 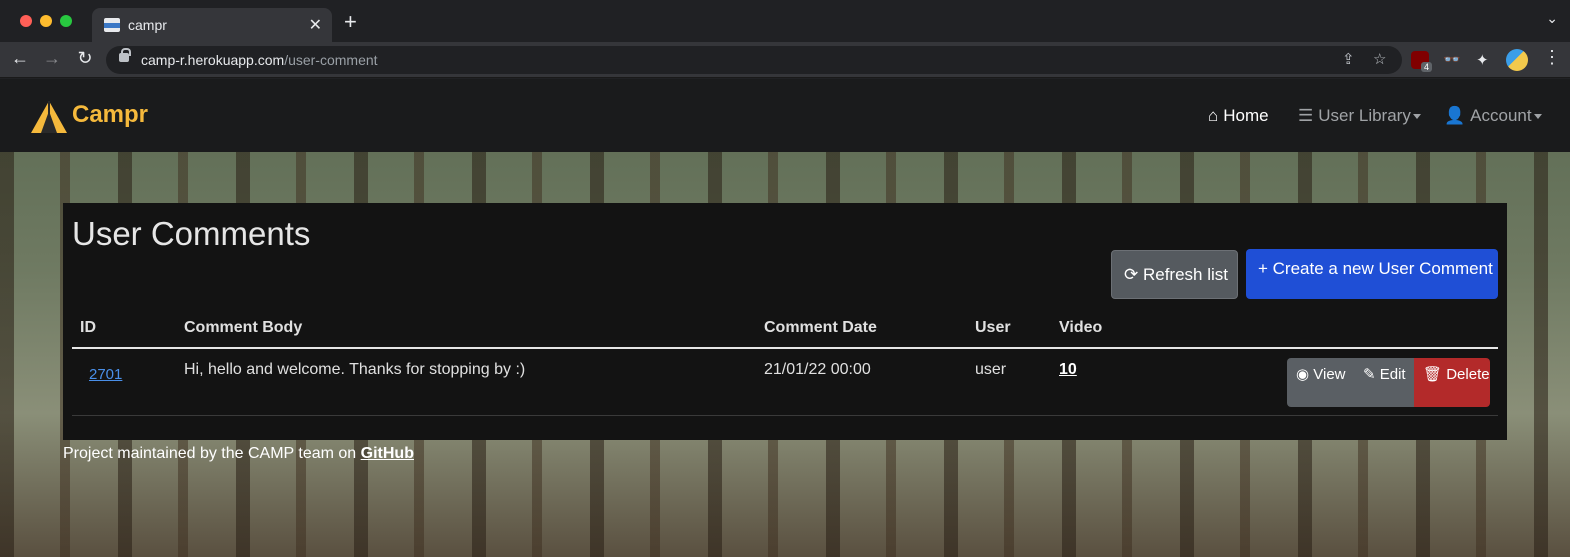 What do you see at coordinates (26, 21) in the screenshot?
I see `close-window-button` at bounding box center [26, 21].